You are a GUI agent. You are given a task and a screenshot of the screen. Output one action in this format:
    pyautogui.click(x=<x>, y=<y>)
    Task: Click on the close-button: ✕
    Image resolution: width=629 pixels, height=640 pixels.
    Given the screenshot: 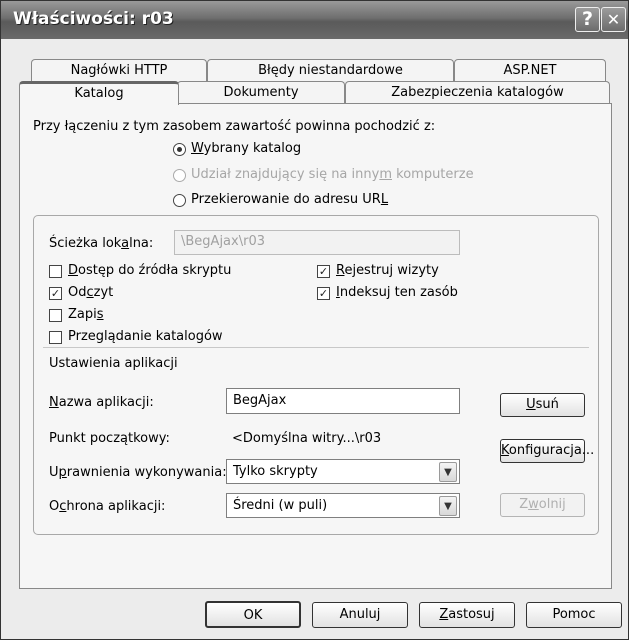 What is the action you would take?
    pyautogui.click(x=613, y=19)
    